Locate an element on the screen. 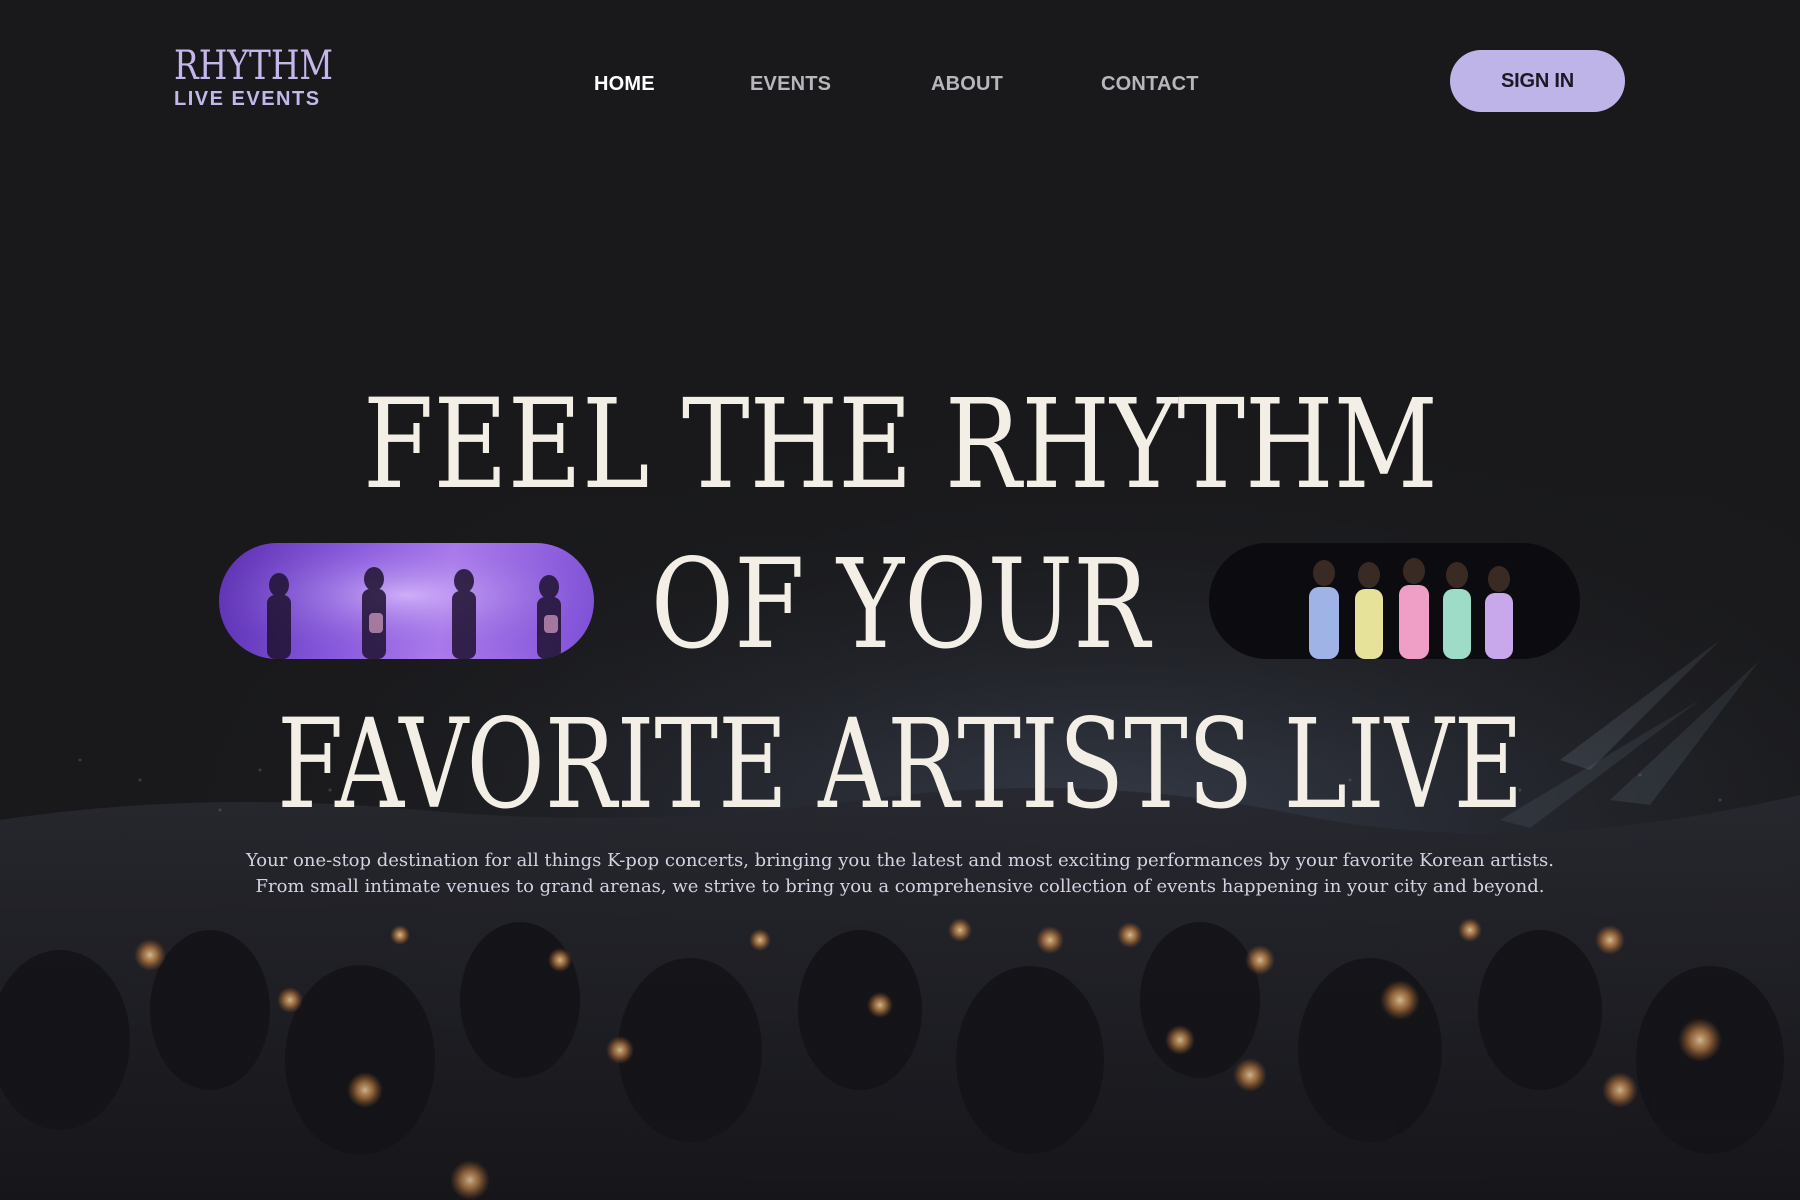 Image resolution: width=1800 pixels, height=1200 pixels. sign-in-button: SIGN IN is located at coordinates (1537, 81).